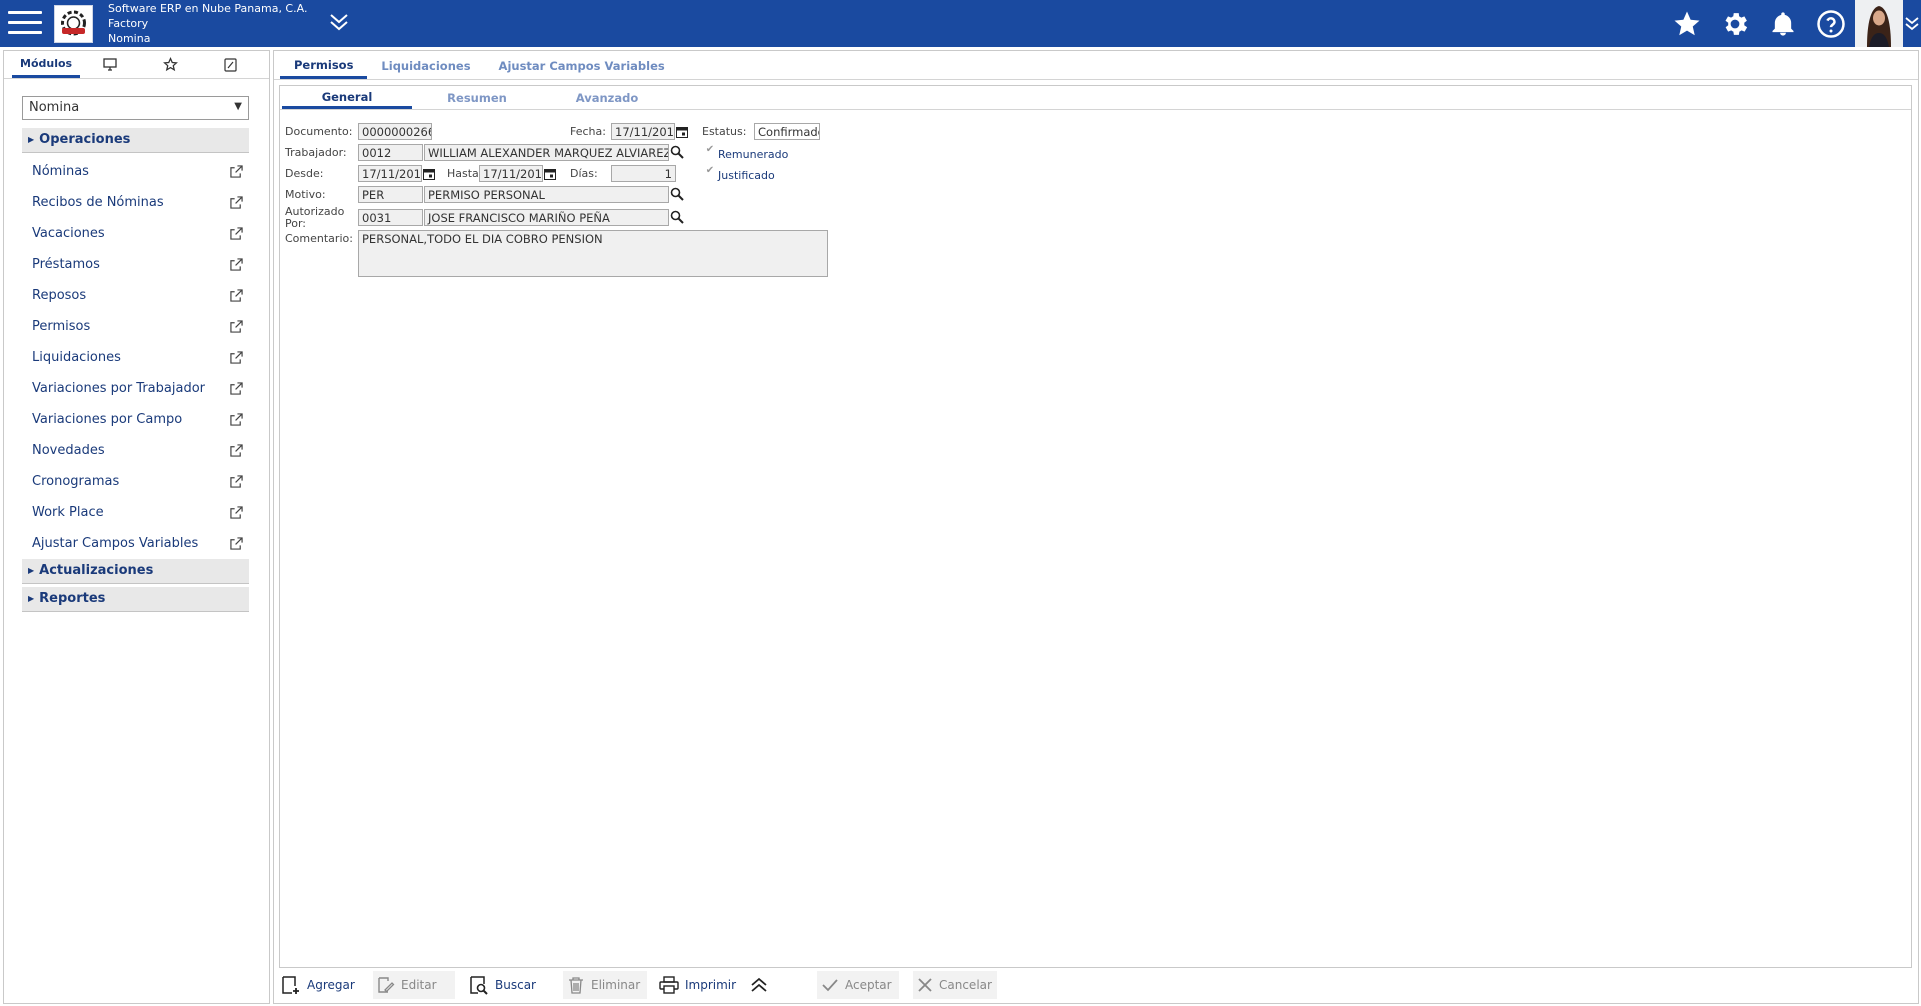 This screenshot has width=1921, height=1006. Describe the element at coordinates (314, 218) in the screenshot. I see `autorizado-label: Autorizado Por:` at that location.